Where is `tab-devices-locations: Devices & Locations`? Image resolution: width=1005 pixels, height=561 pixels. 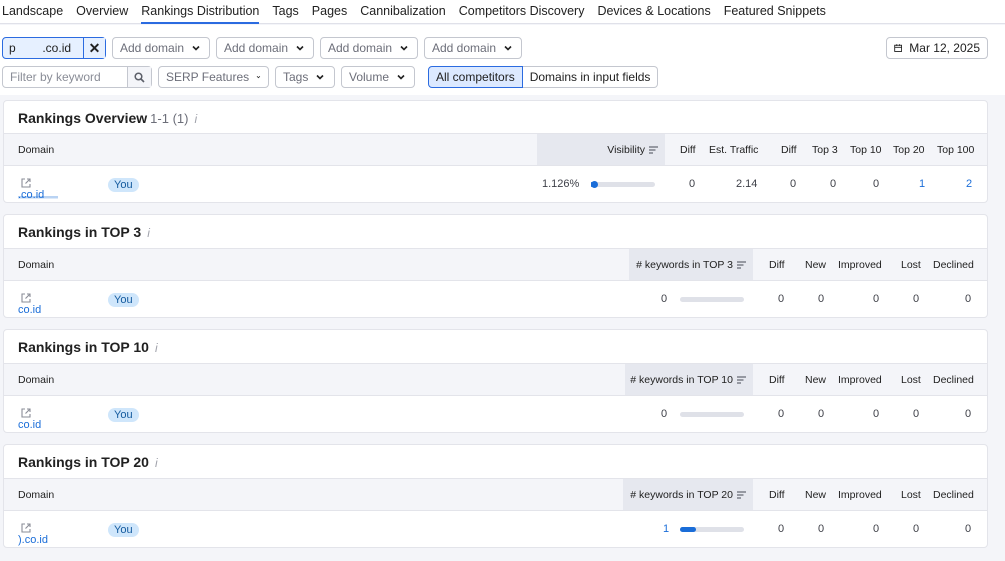 tab-devices-locations: Devices & Locations is located at coordinates (653, 11).